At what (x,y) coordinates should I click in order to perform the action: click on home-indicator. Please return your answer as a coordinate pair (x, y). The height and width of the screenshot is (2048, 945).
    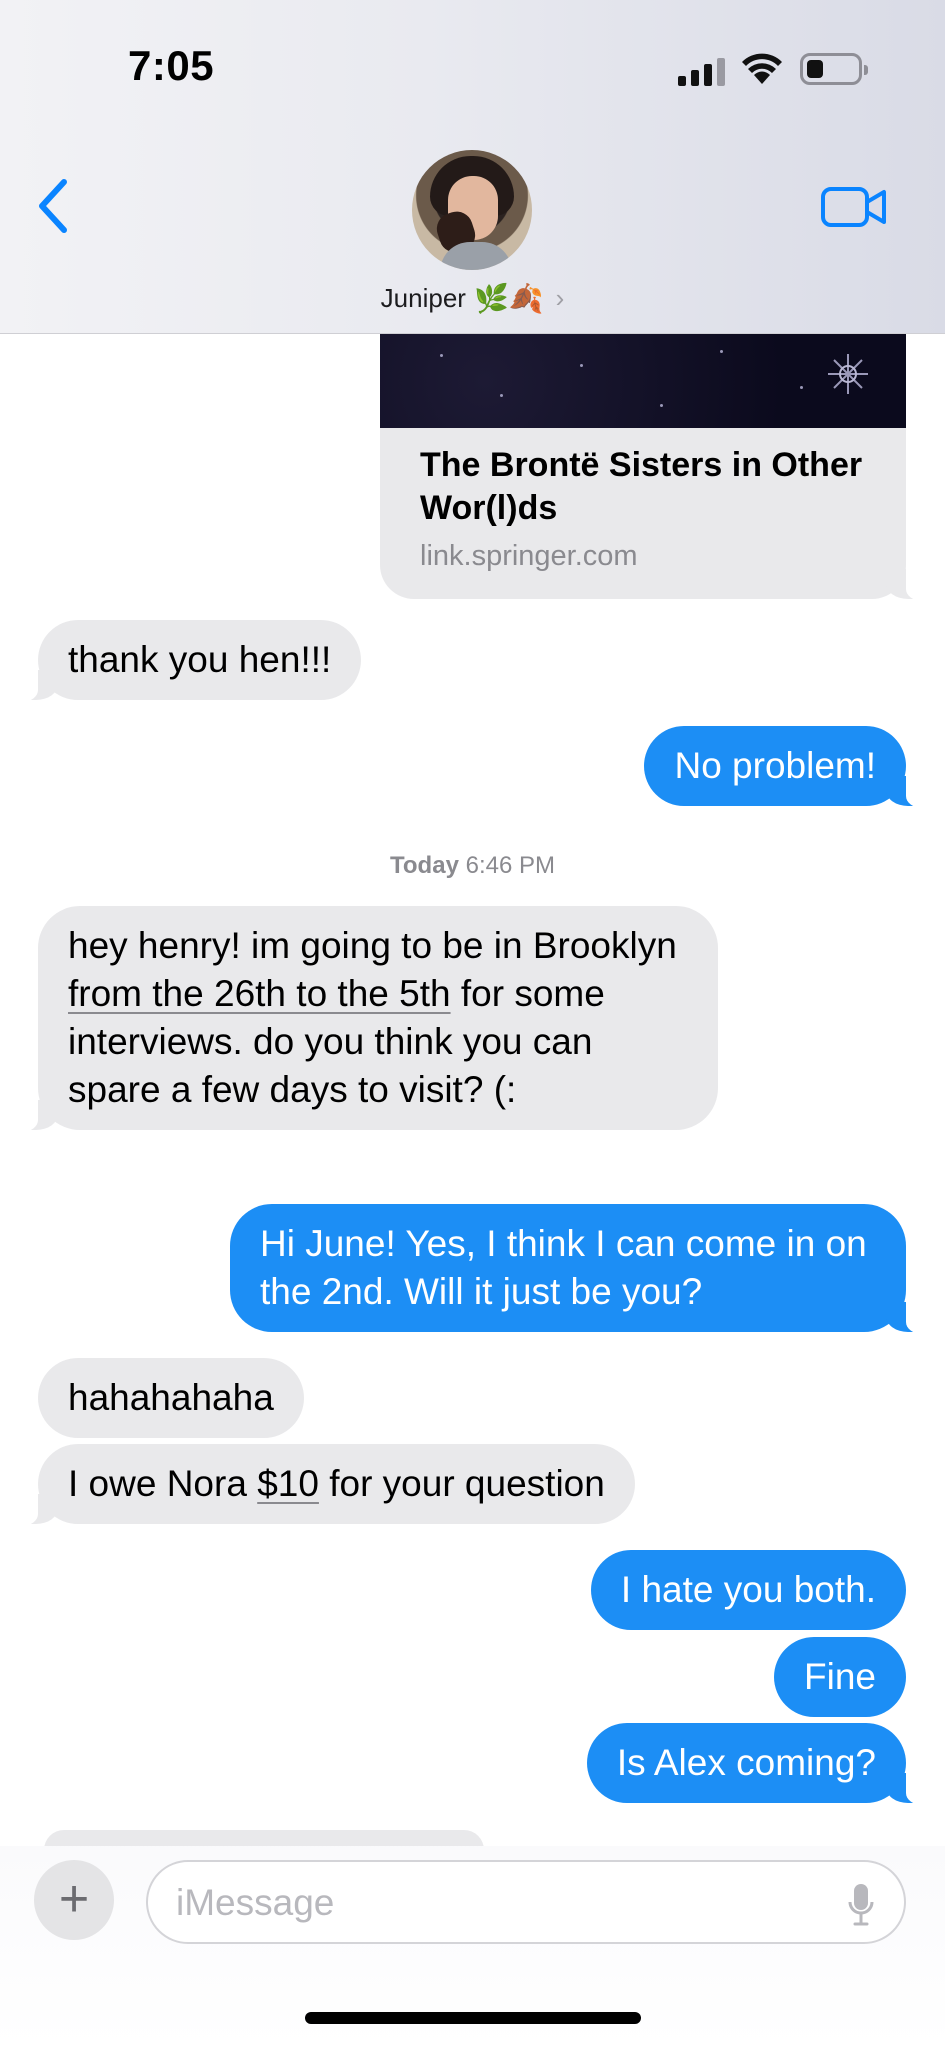
    Looking at the image, I should click on (473, 2018).